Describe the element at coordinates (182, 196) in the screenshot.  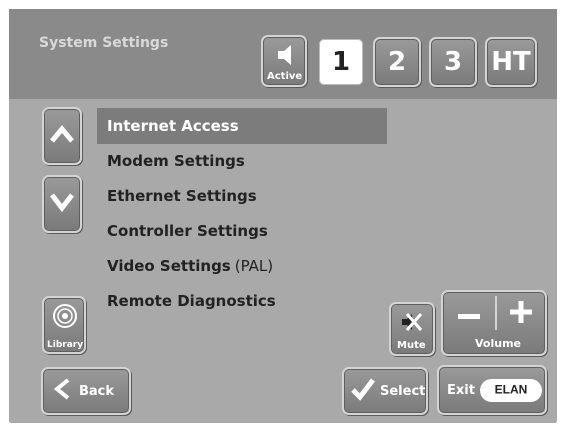
I see `menu-item-label: Ethernet Settings` at that location.